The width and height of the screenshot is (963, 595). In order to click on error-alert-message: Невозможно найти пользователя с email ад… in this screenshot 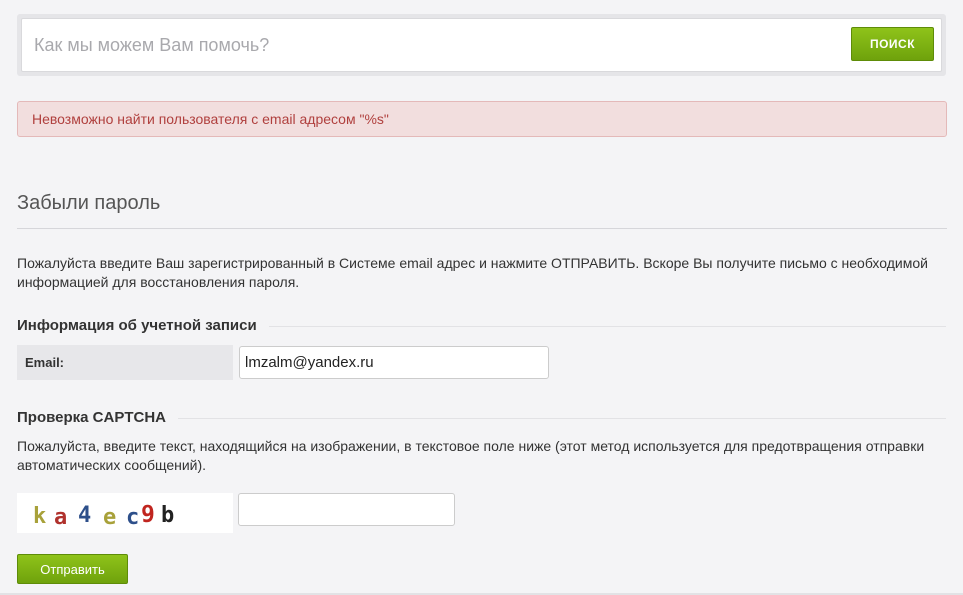, I will do `click(210, 119)`.